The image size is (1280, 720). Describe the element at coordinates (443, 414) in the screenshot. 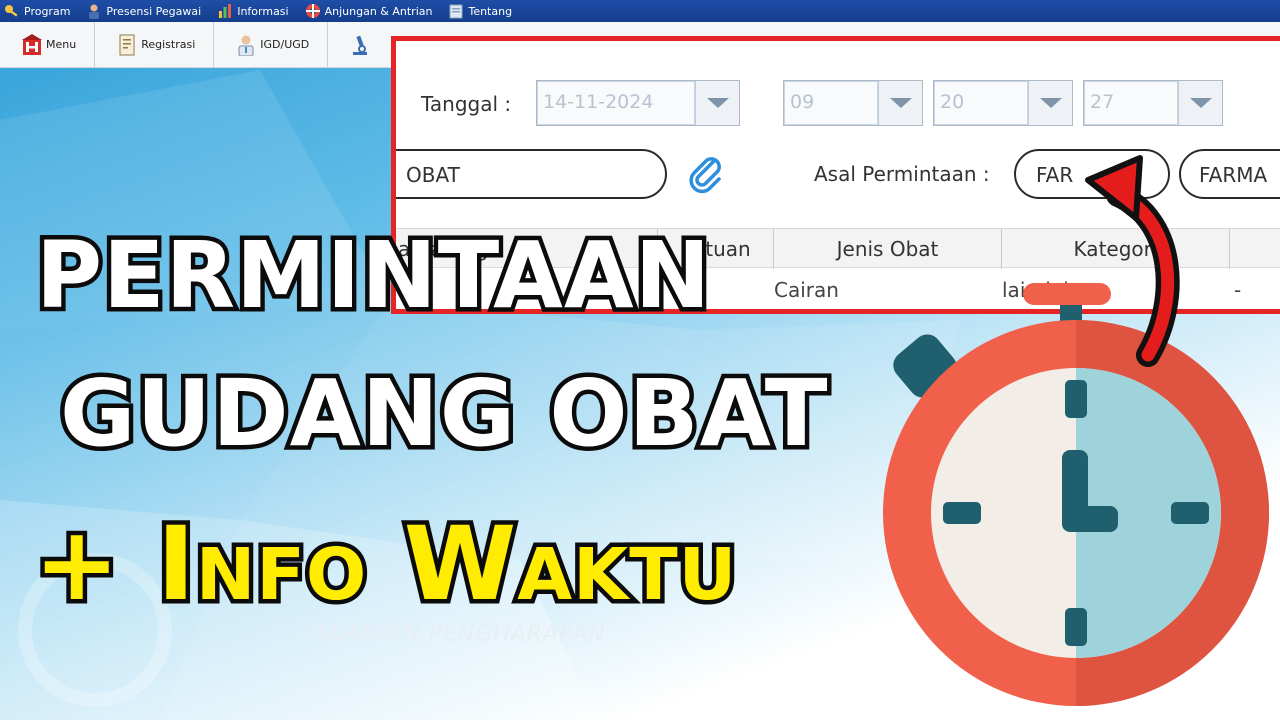

I see `headline-line-2: GUDANG OBAT` at that location.